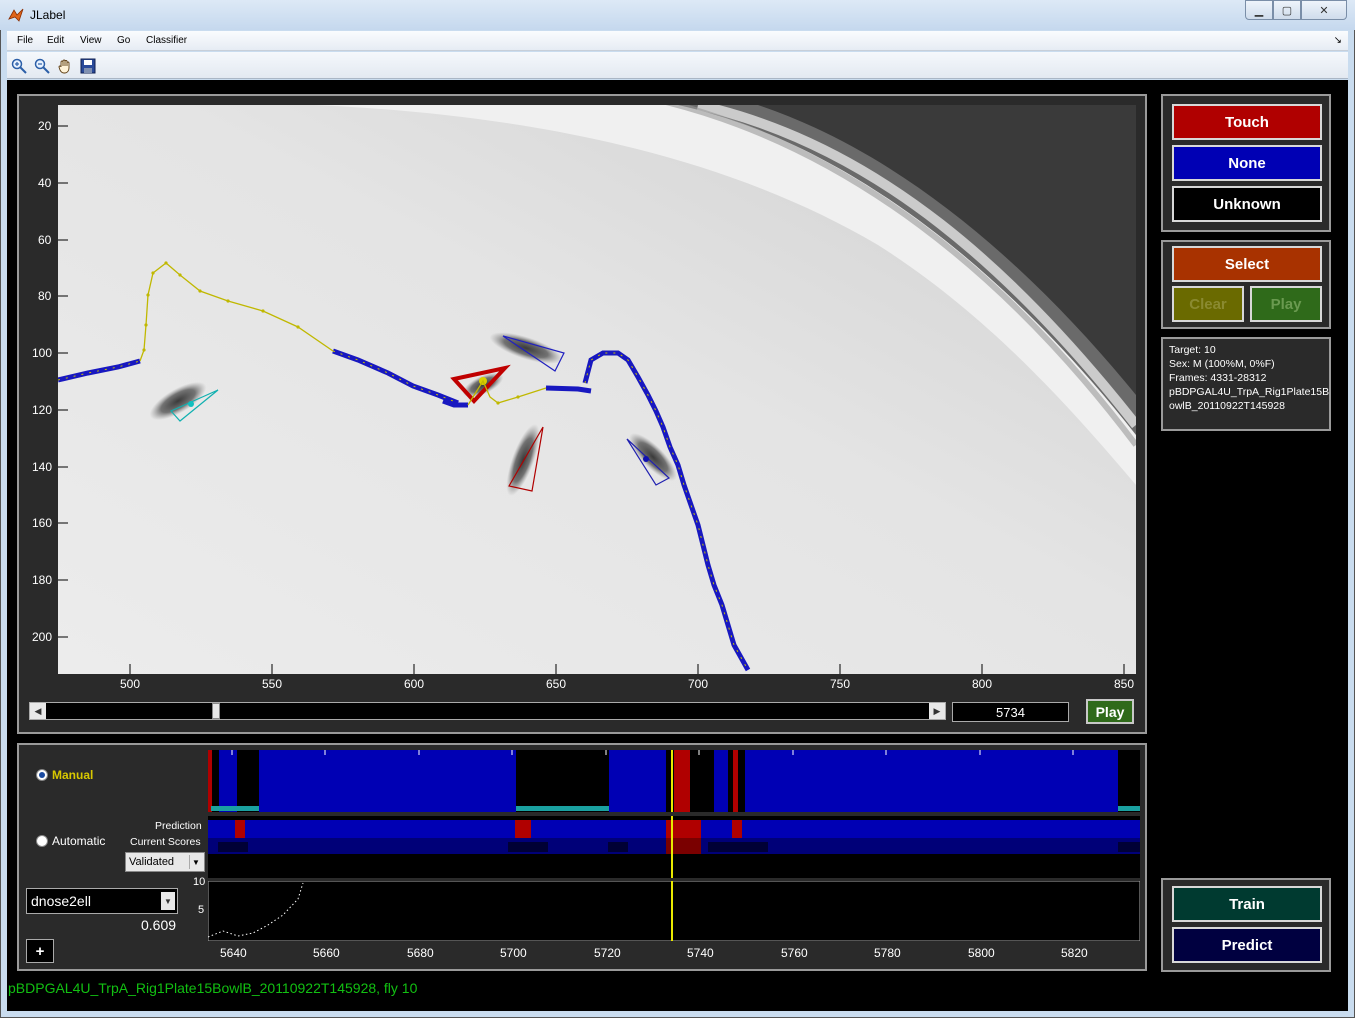 The width and height of the screenshot is (1355, 1018). I want to click on minimize-button: ▁, so click(1259, 10).